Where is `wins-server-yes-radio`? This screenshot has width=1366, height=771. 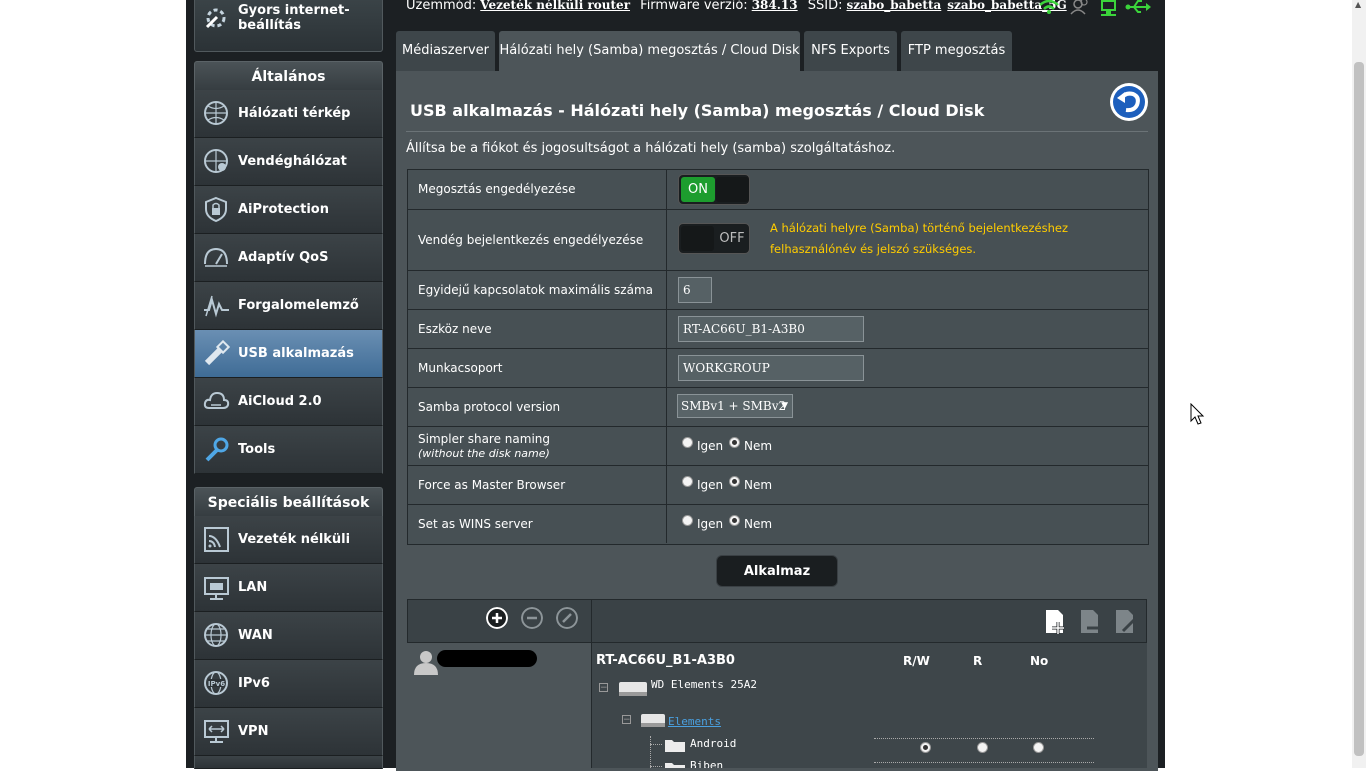 wins-server-yes-radio is located at coordinates (687, 520).